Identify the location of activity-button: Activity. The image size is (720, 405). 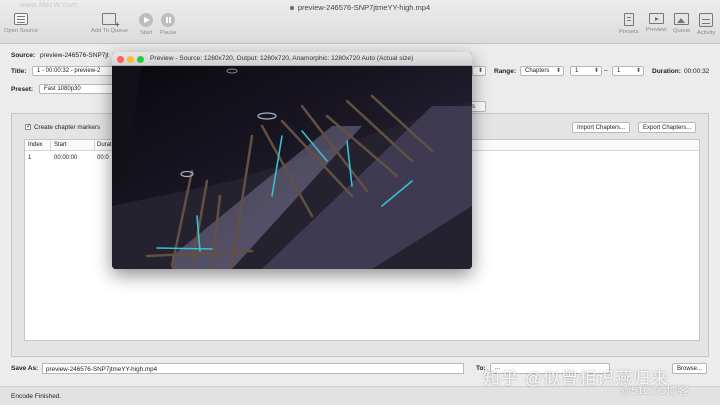
(706, 24).